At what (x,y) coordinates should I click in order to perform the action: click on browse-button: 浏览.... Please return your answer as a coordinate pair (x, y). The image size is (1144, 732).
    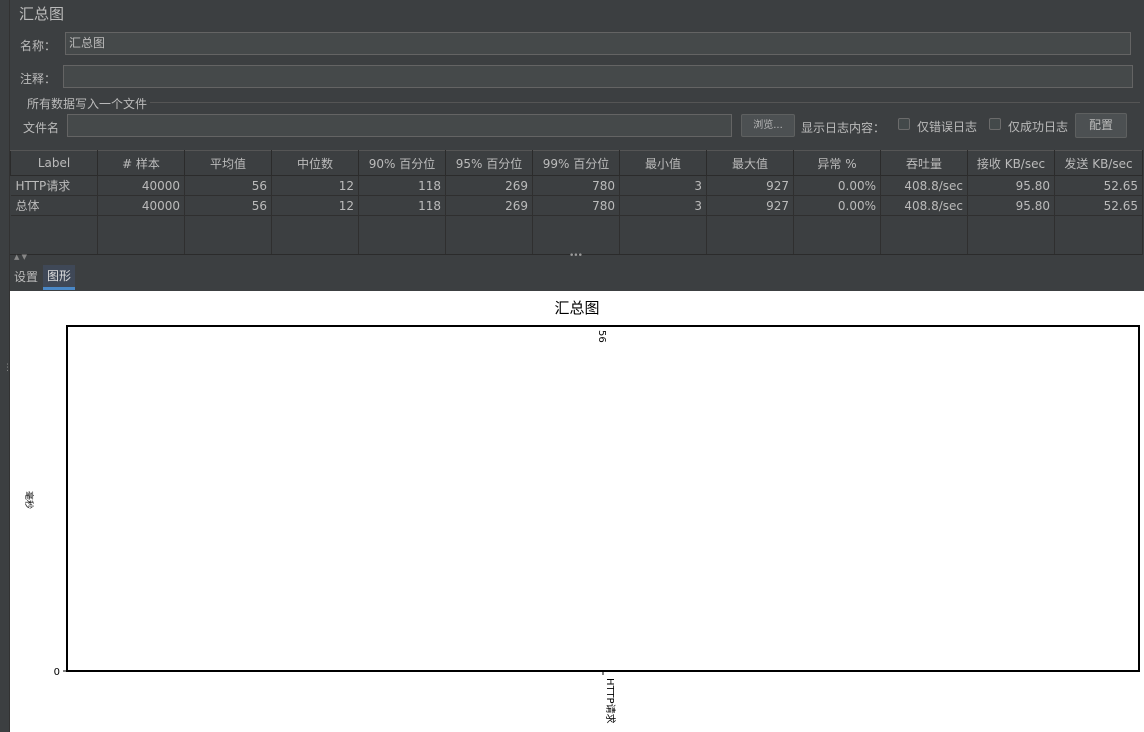
    Looking at the image, I should click on (768, 125).